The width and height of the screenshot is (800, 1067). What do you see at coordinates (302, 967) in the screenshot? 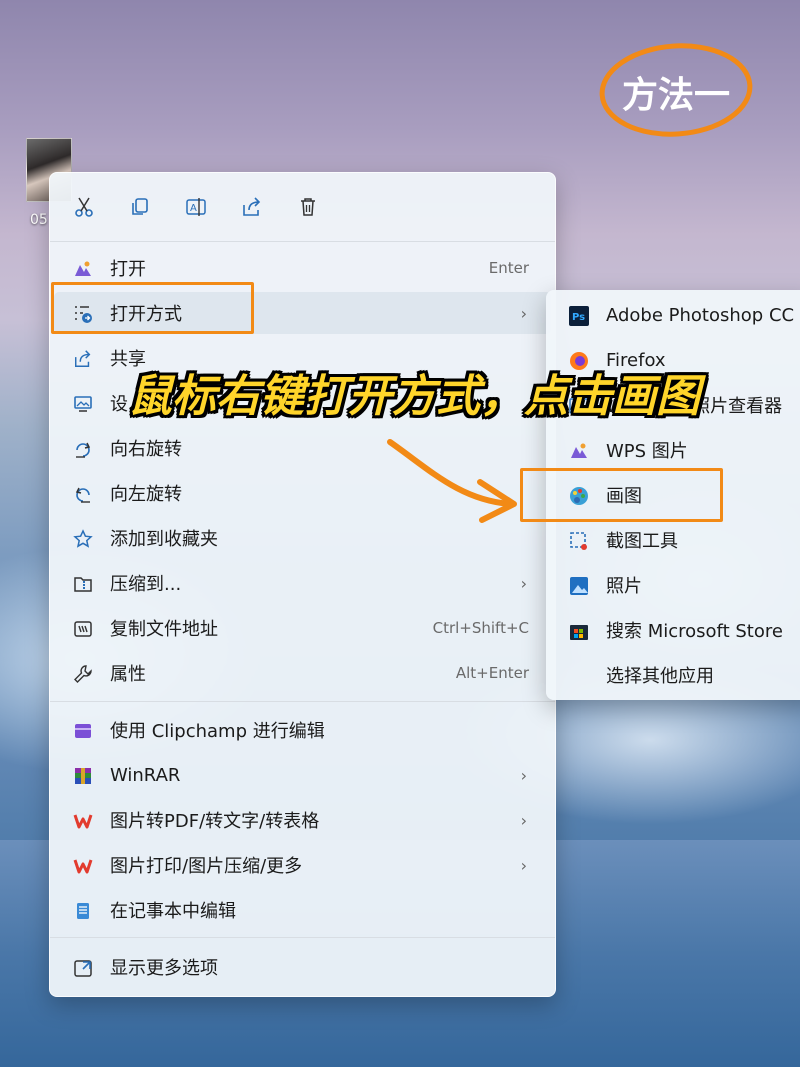
I see `menu-item-show-more: 显示更多选项` at bounding box center [302, 967].